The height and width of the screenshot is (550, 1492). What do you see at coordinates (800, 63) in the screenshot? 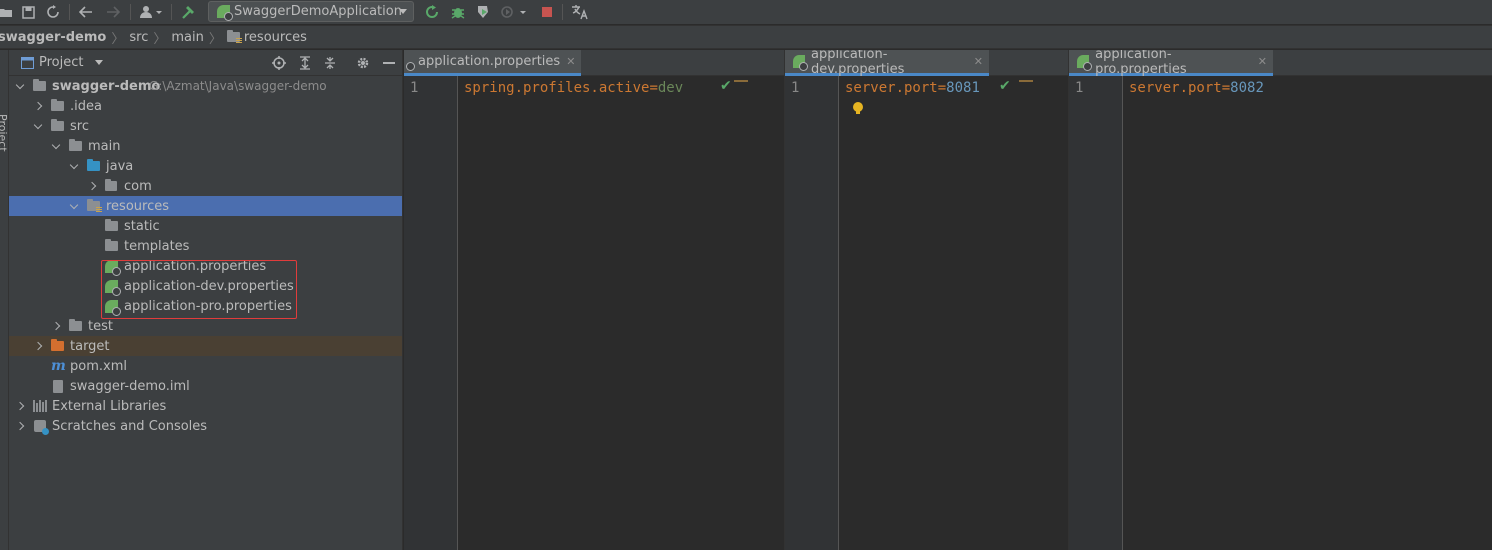
I see `spring-properties-icon` at bounding box center [800, 63].